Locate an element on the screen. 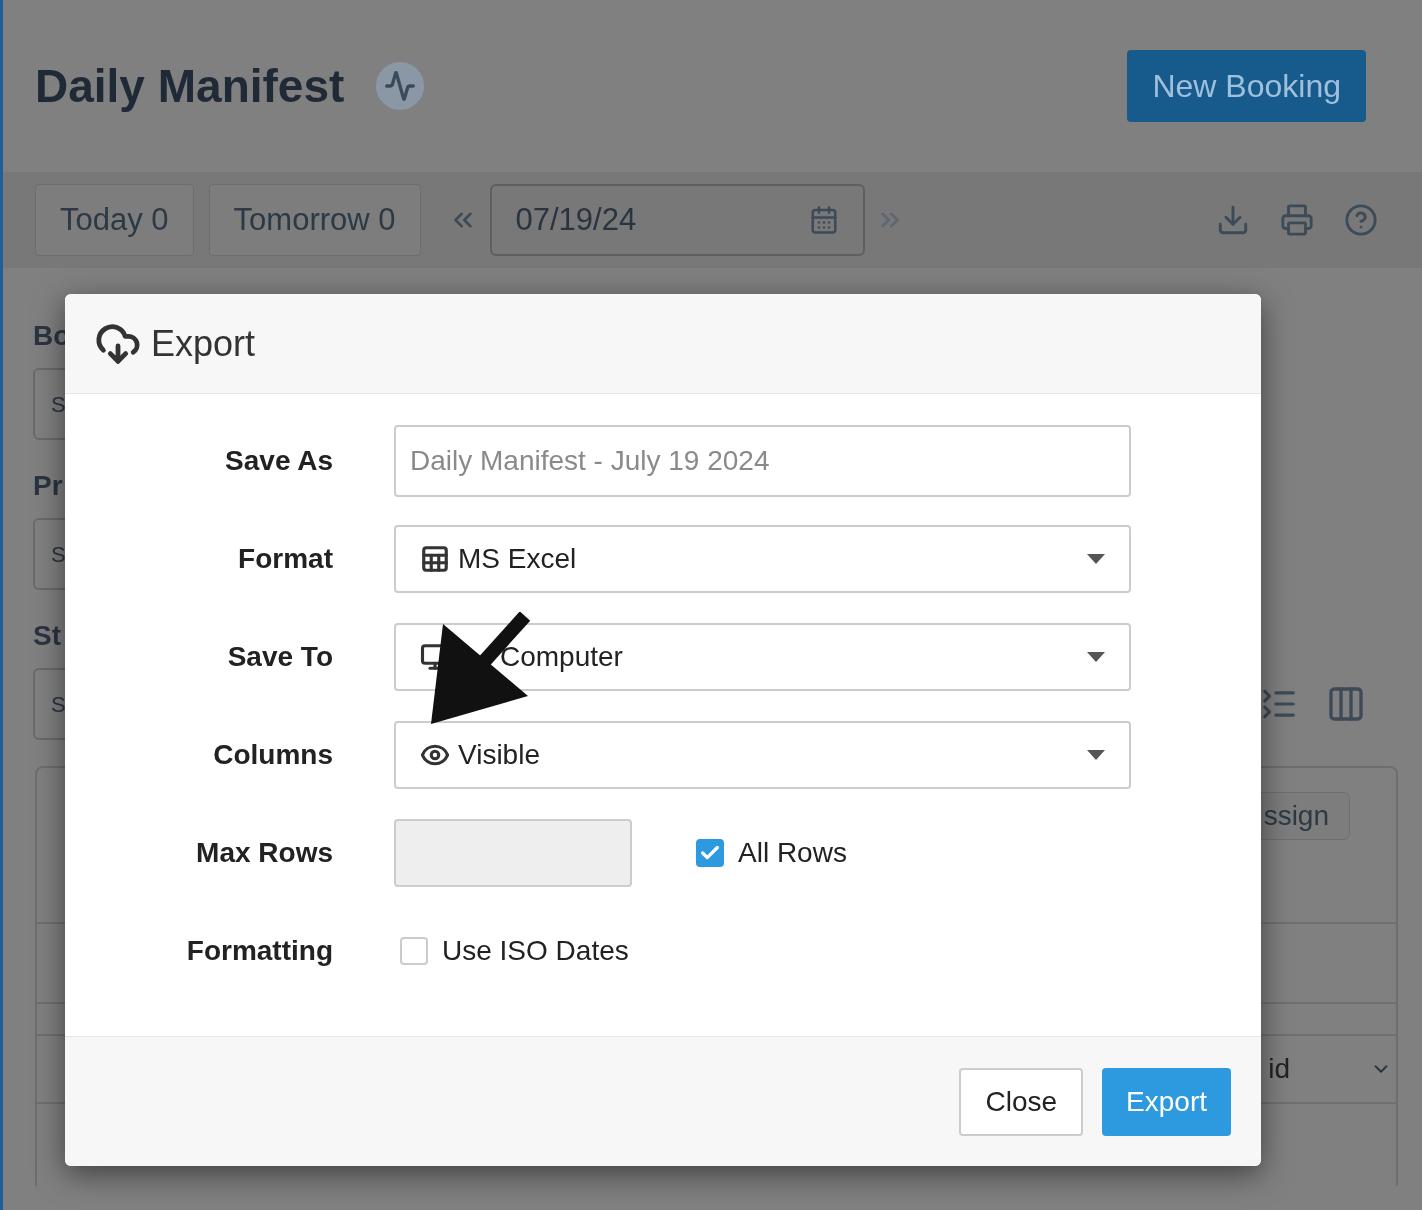  select-value: MS Excel is located at coordinates (517, 559).